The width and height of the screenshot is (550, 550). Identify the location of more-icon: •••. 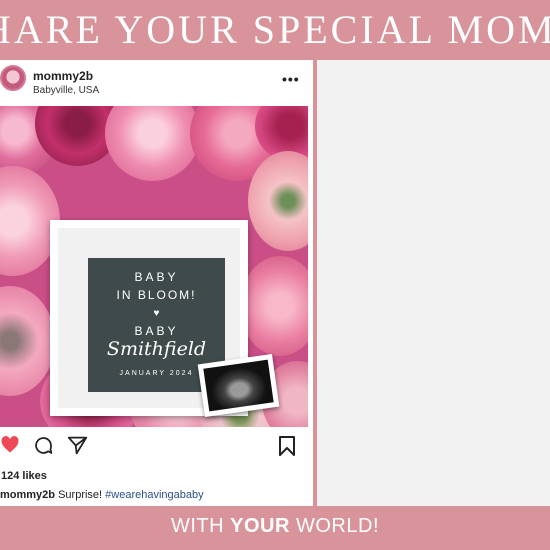
(291, 79).